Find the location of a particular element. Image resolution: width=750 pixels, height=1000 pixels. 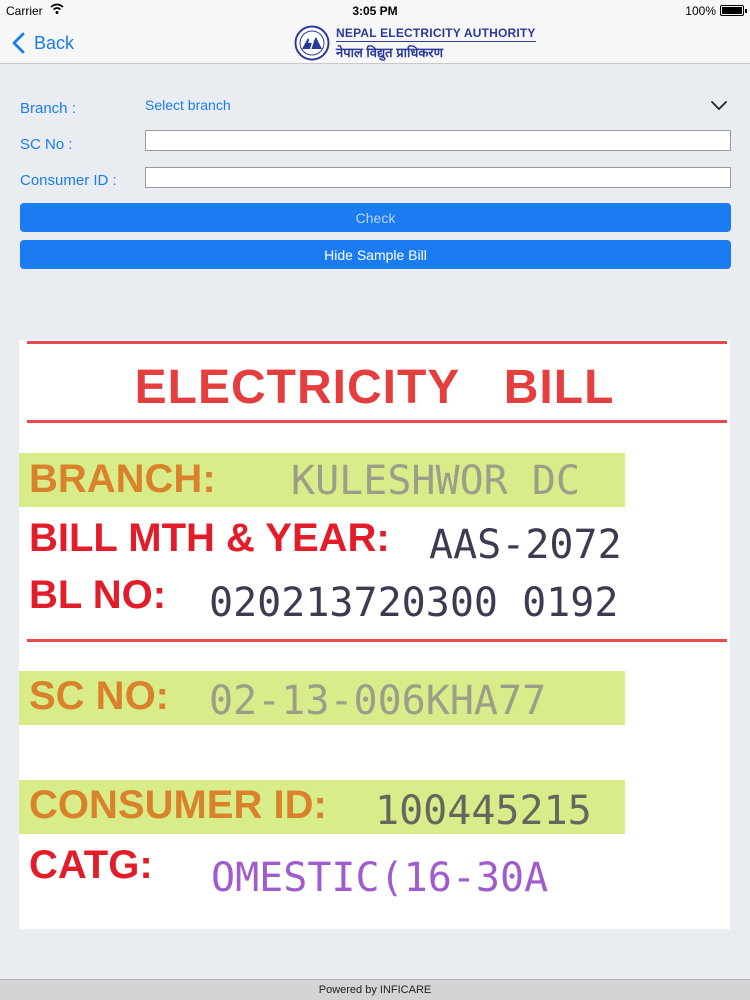

catg-value: OMESTIC(16-30A is located at coordinates (380, 878).